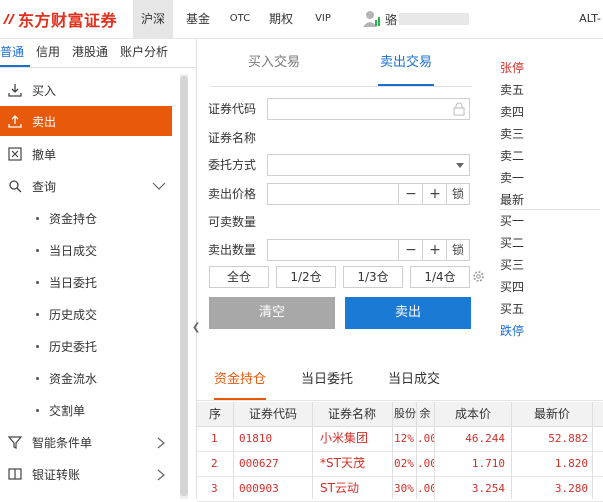 This screenshot has height=502, width=603. I want to click on masked-account, so click(434, 19).